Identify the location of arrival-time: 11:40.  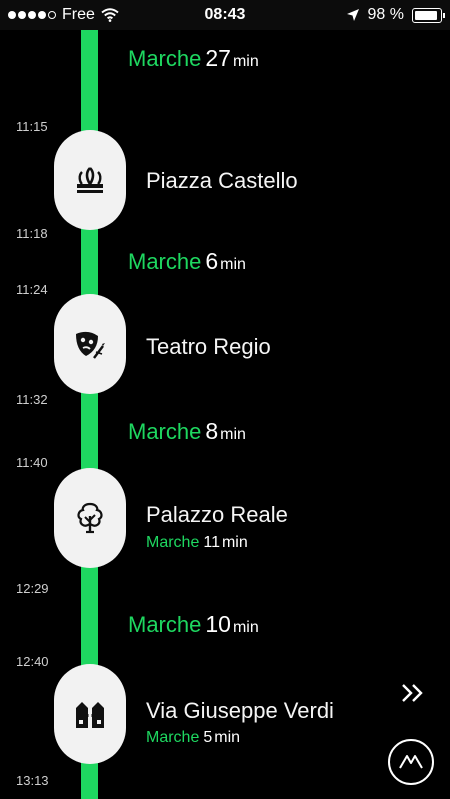
(32, 462).